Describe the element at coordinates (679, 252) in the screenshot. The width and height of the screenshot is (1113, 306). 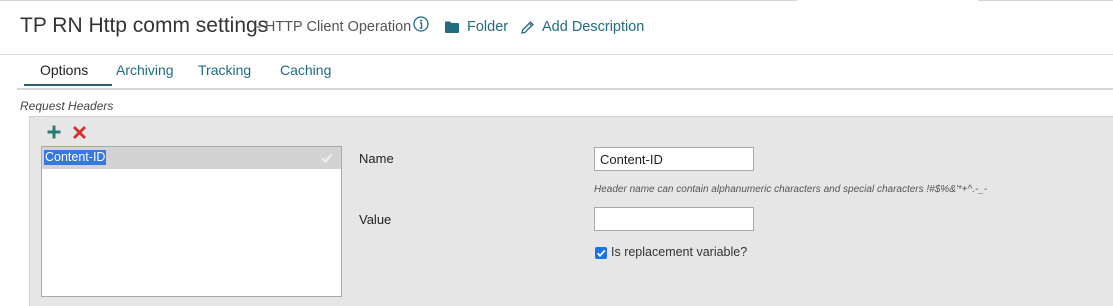
I see `replacement-variable-label: Is replacement variable?` at that location.